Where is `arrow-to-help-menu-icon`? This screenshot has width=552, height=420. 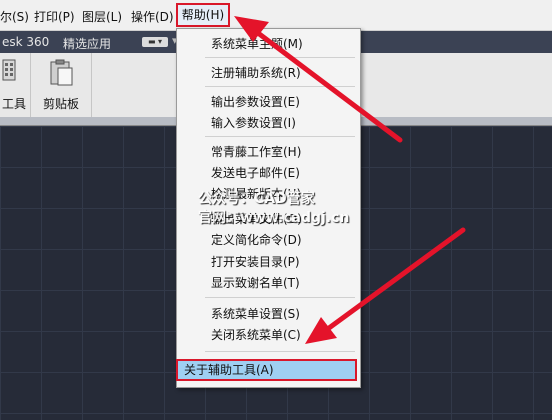 arrow-to-help-menu-icon is located at coordinates (318, 79).